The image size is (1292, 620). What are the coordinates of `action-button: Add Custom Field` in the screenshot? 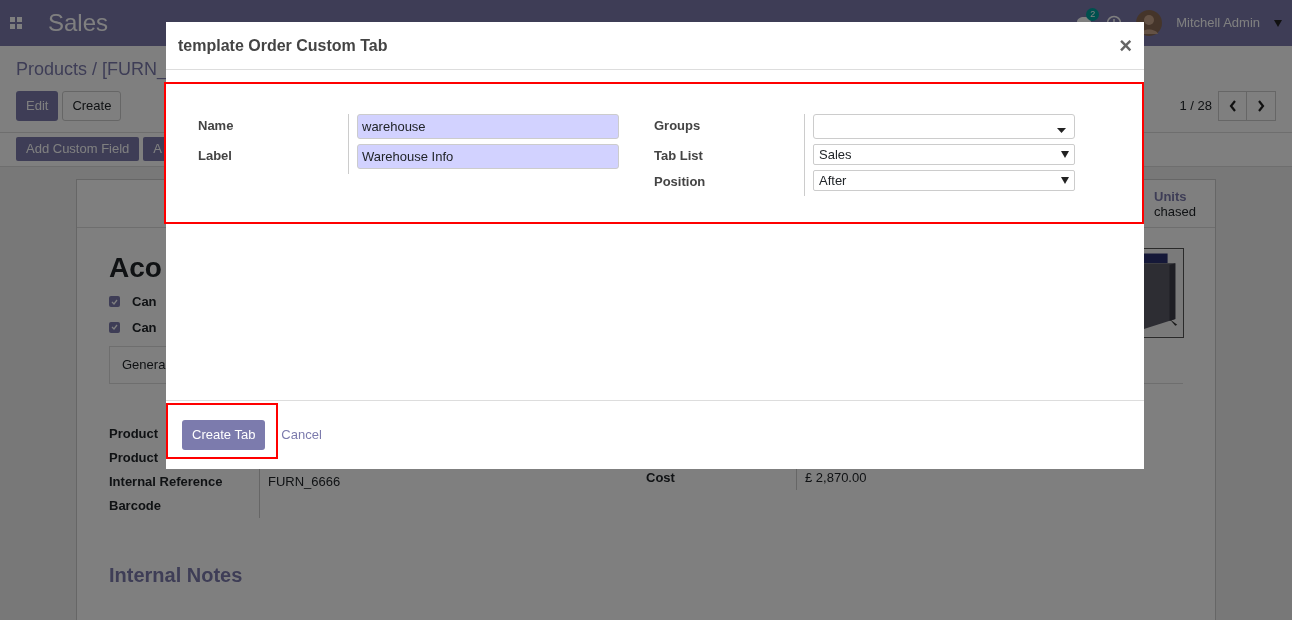 It's located at (78, 149).